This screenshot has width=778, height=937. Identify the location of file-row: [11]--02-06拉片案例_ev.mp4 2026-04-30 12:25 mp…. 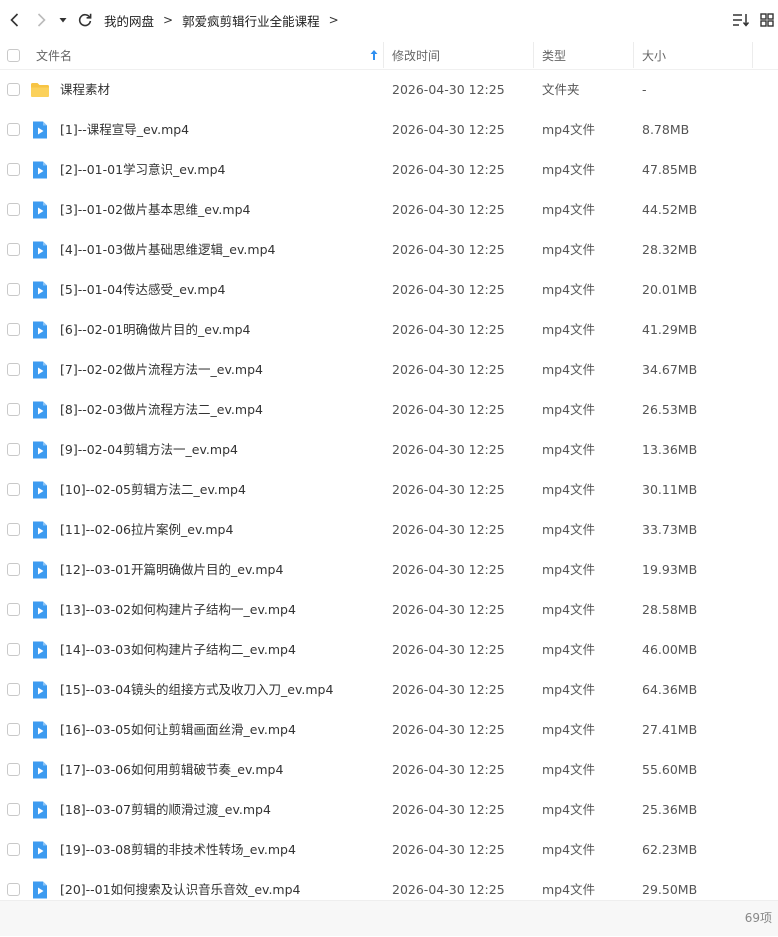
(389, 530).